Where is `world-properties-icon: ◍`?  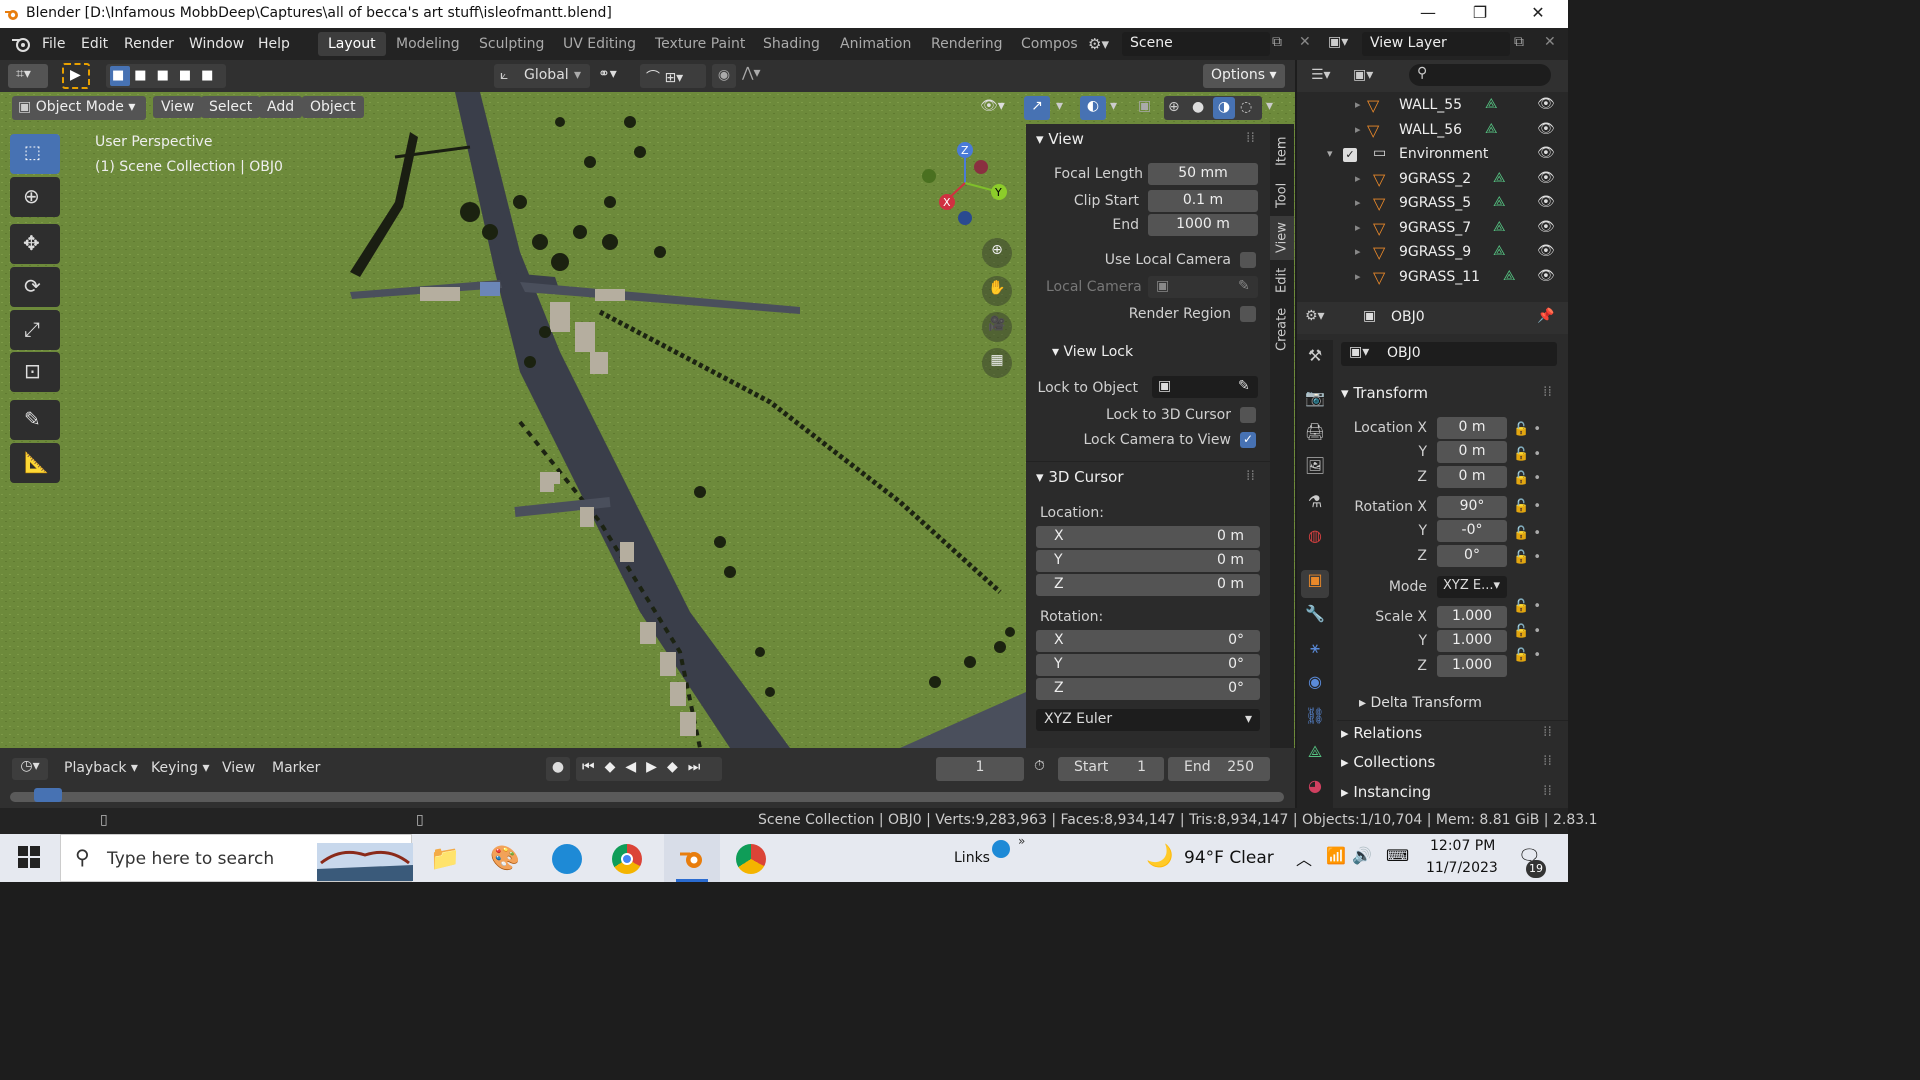 world-properties-icon: ◍ is located at coordinates (1315, 540).